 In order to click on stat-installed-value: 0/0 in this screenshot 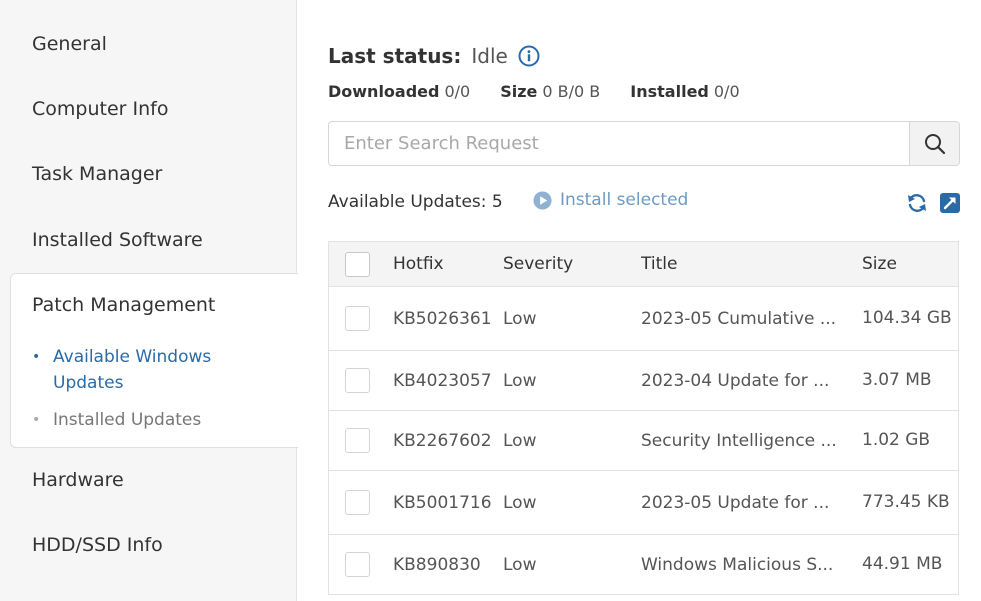, I will do `click(726, 91)`.